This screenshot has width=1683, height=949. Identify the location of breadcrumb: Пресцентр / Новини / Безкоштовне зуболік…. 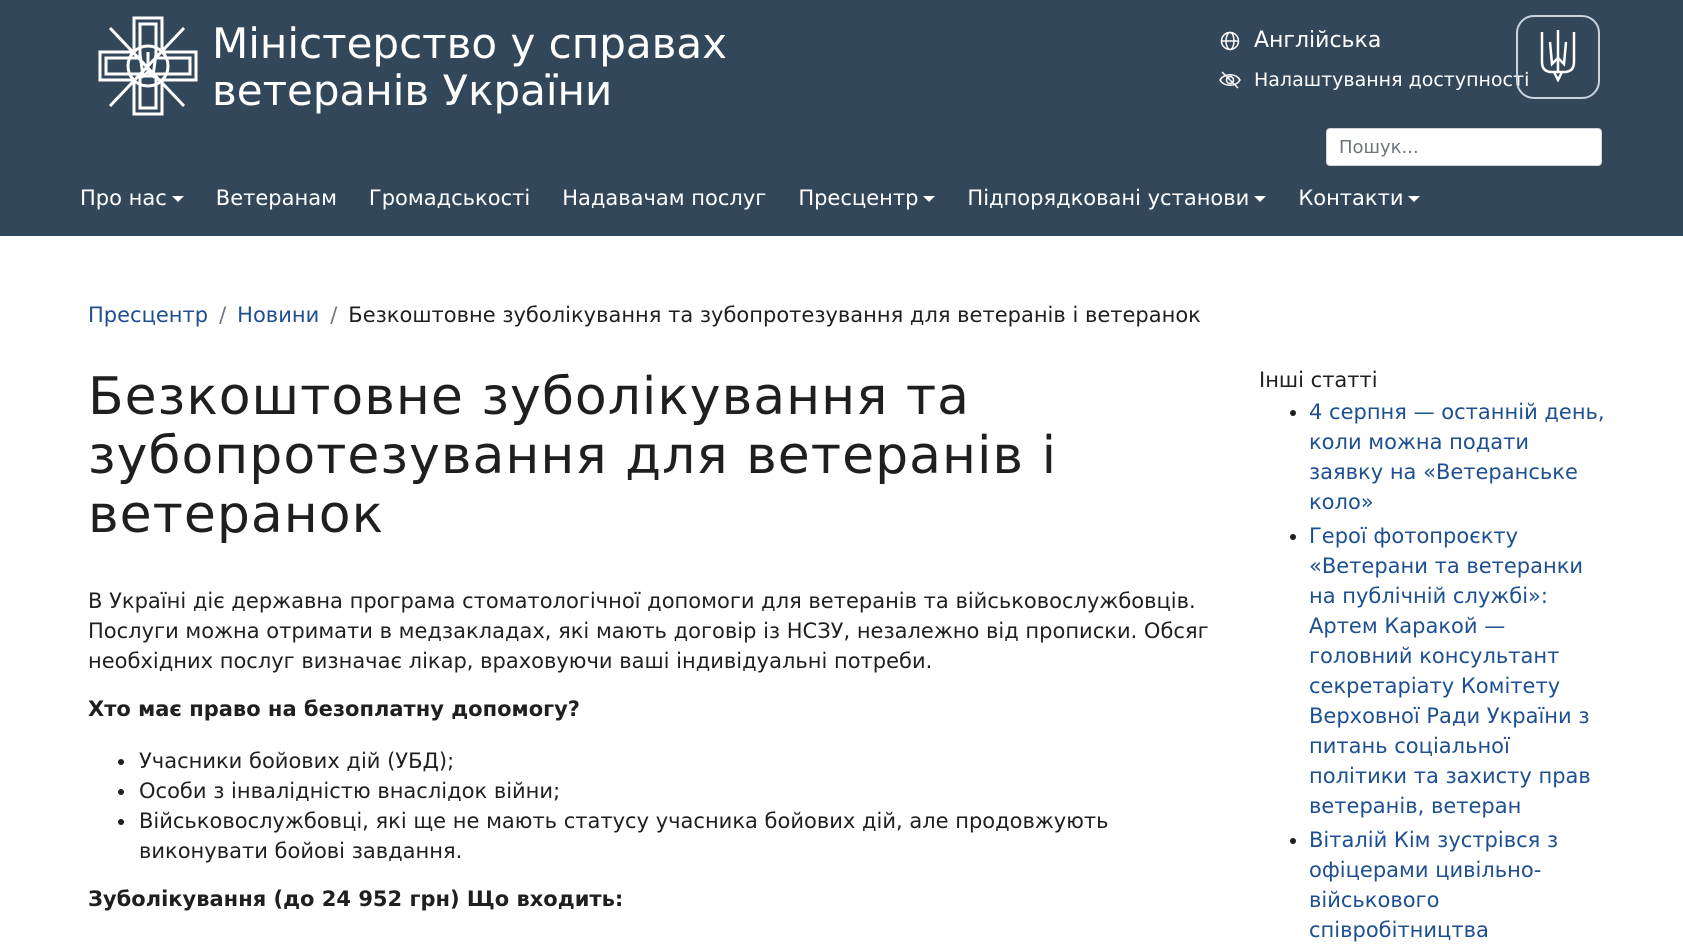
(644, 315).